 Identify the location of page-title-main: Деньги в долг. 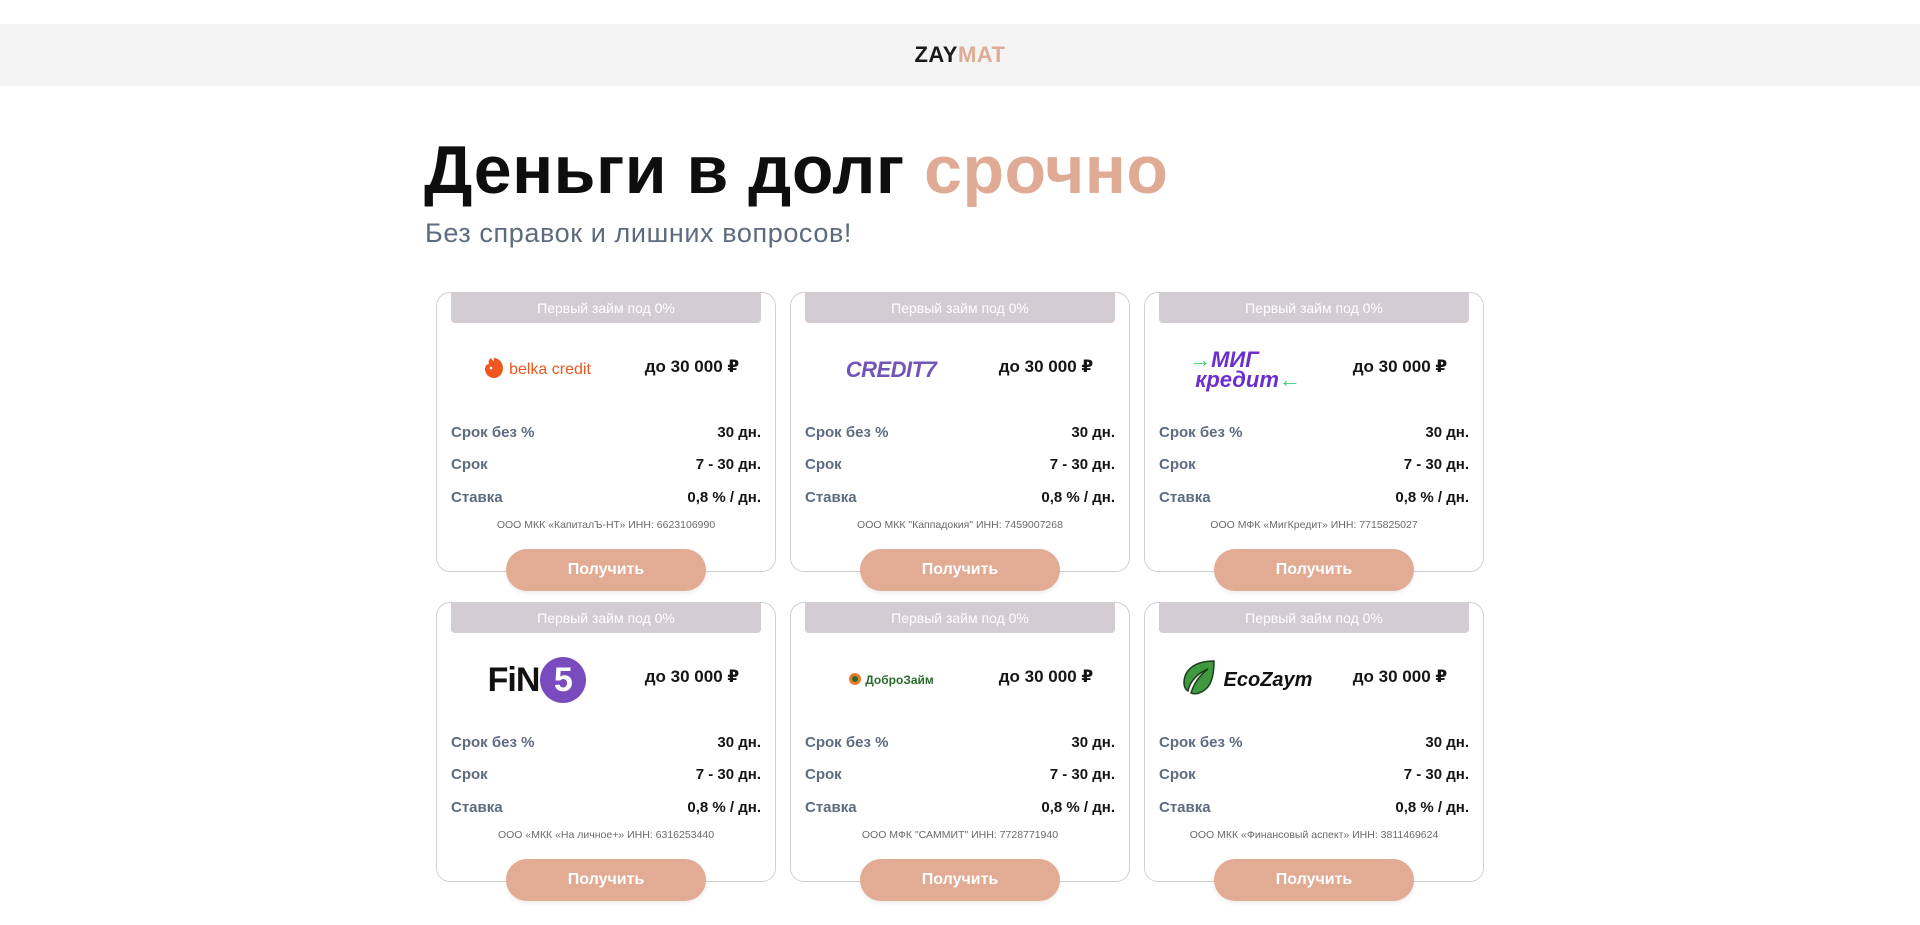
(664, 170).